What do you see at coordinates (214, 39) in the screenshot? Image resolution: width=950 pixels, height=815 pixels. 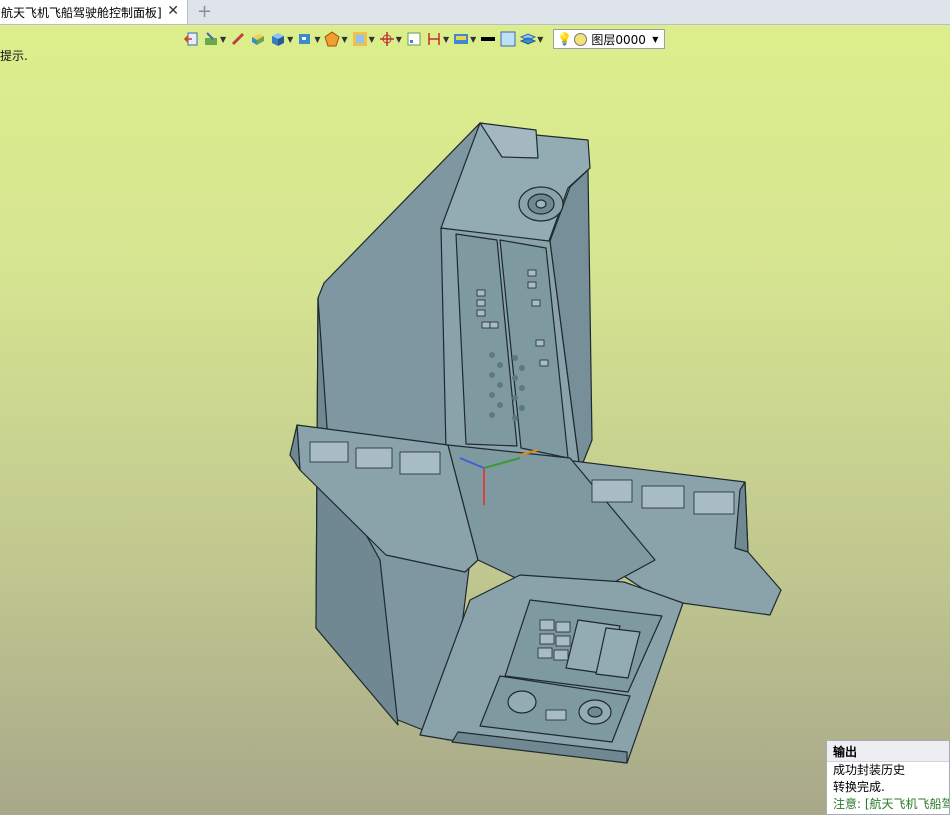 I see `sketch-edit-icon: ▼` at bounding box center [214, 39].